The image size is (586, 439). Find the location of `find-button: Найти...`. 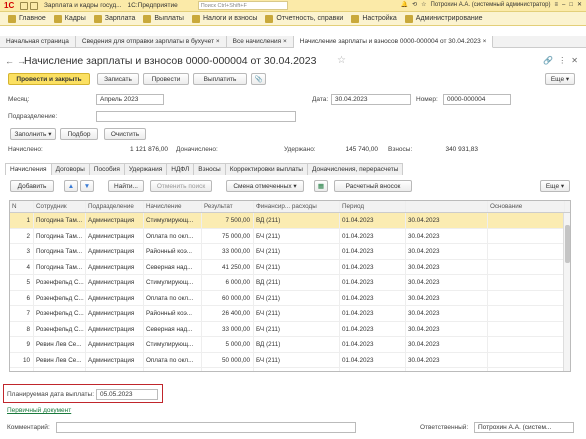

find-button: Найти... is located at coordinates (126, 186).